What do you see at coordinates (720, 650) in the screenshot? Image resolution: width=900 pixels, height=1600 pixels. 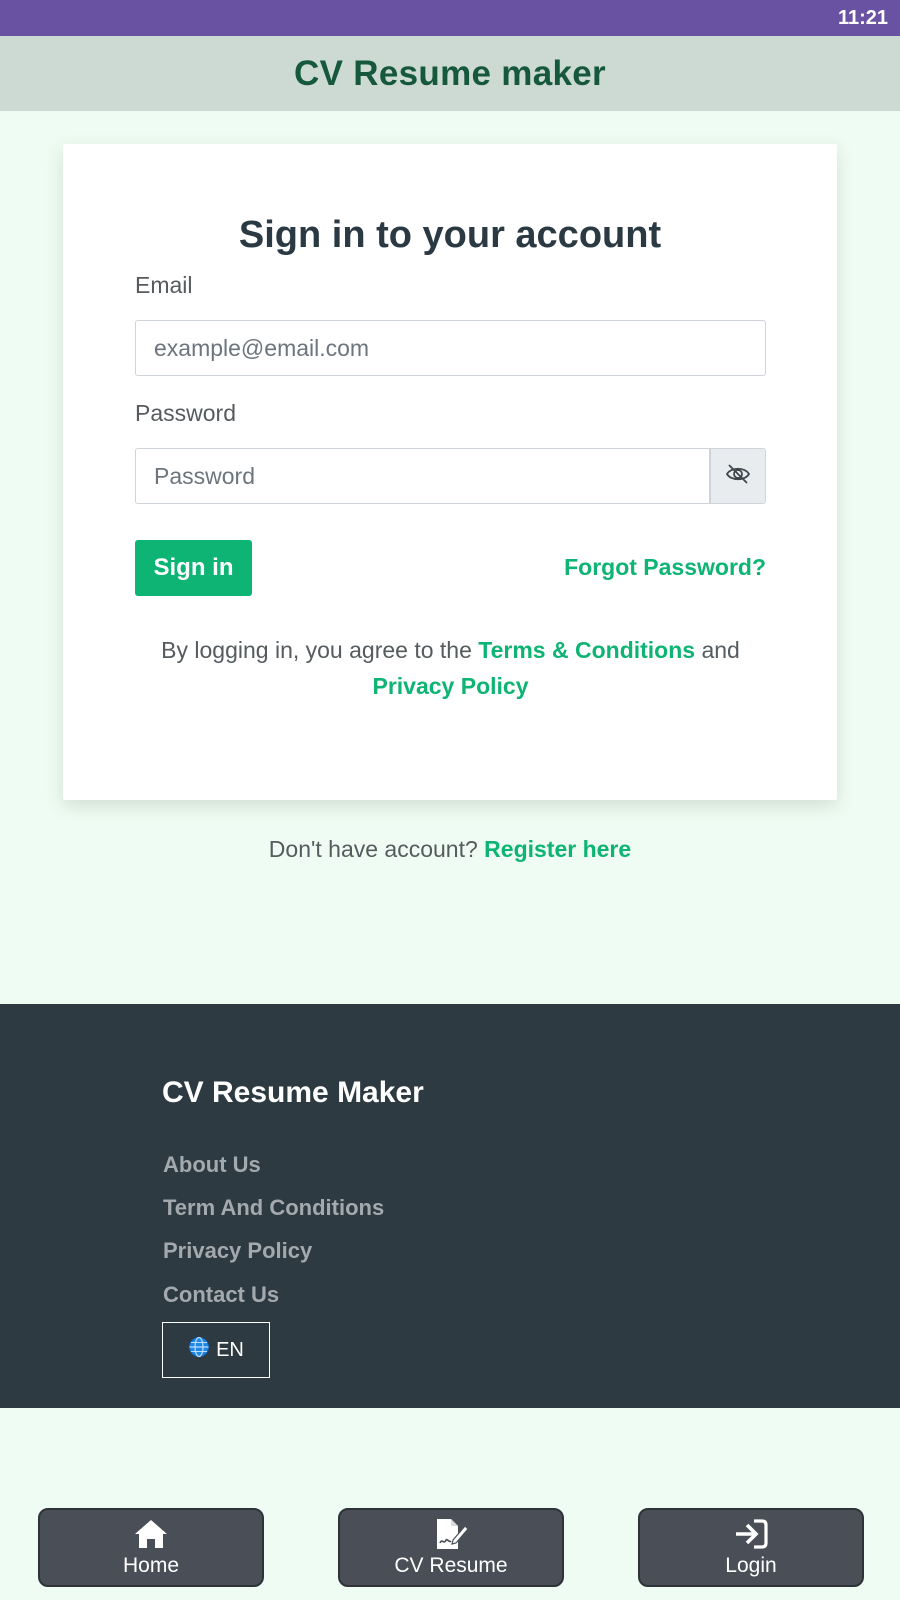 I see `agree-and: and` at bounding box center [720, 650].